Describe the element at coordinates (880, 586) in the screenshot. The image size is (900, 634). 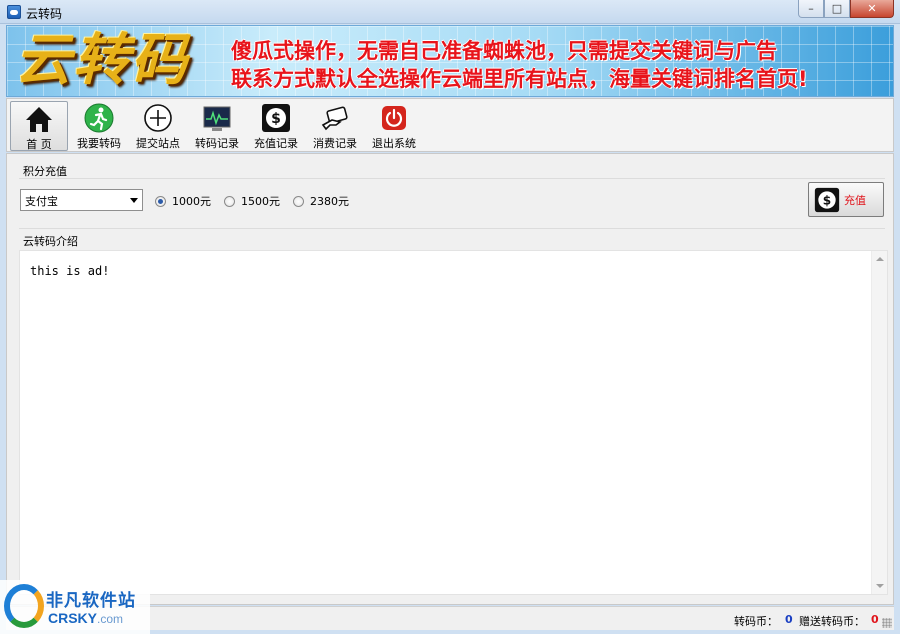
I see `scroll-down-icon` at that location.